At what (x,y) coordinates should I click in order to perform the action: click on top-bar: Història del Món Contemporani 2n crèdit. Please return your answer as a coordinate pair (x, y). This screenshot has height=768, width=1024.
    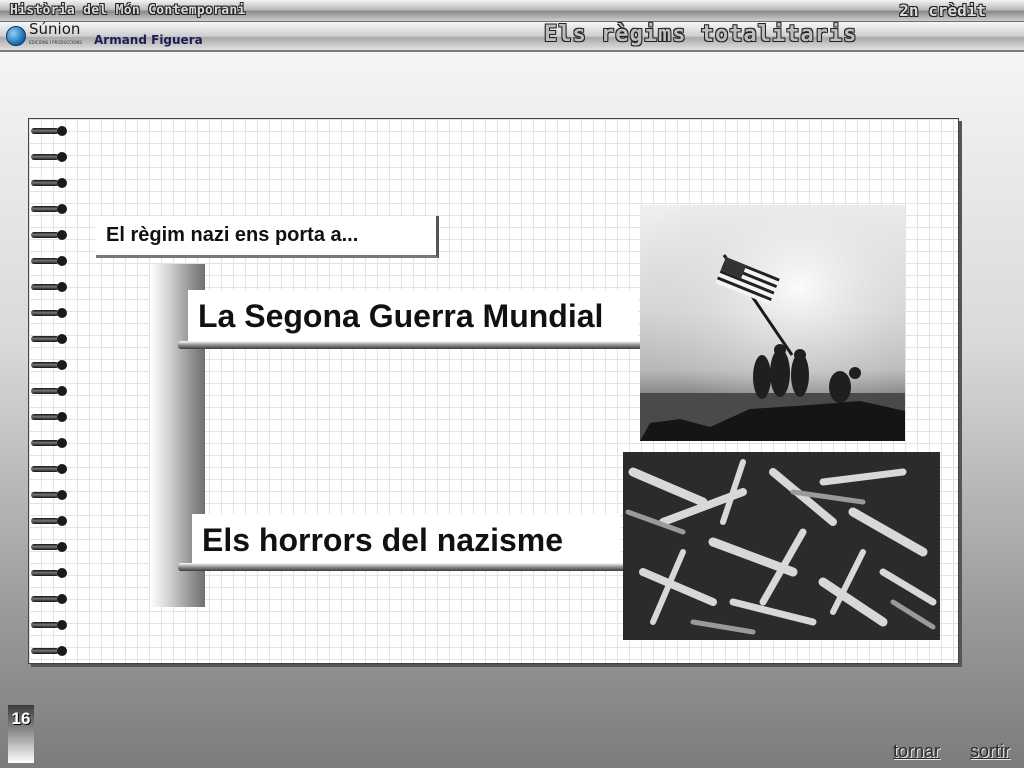
    Looking at the image, I should click on (512, 11).